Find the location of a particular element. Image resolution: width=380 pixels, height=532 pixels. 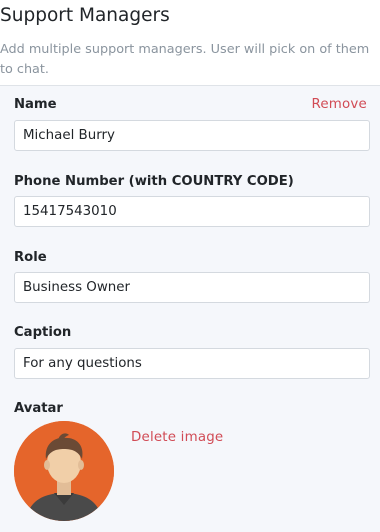

phone-label: Phone Number (with COUNTRY CODE) is located at coordinates (154, 181).